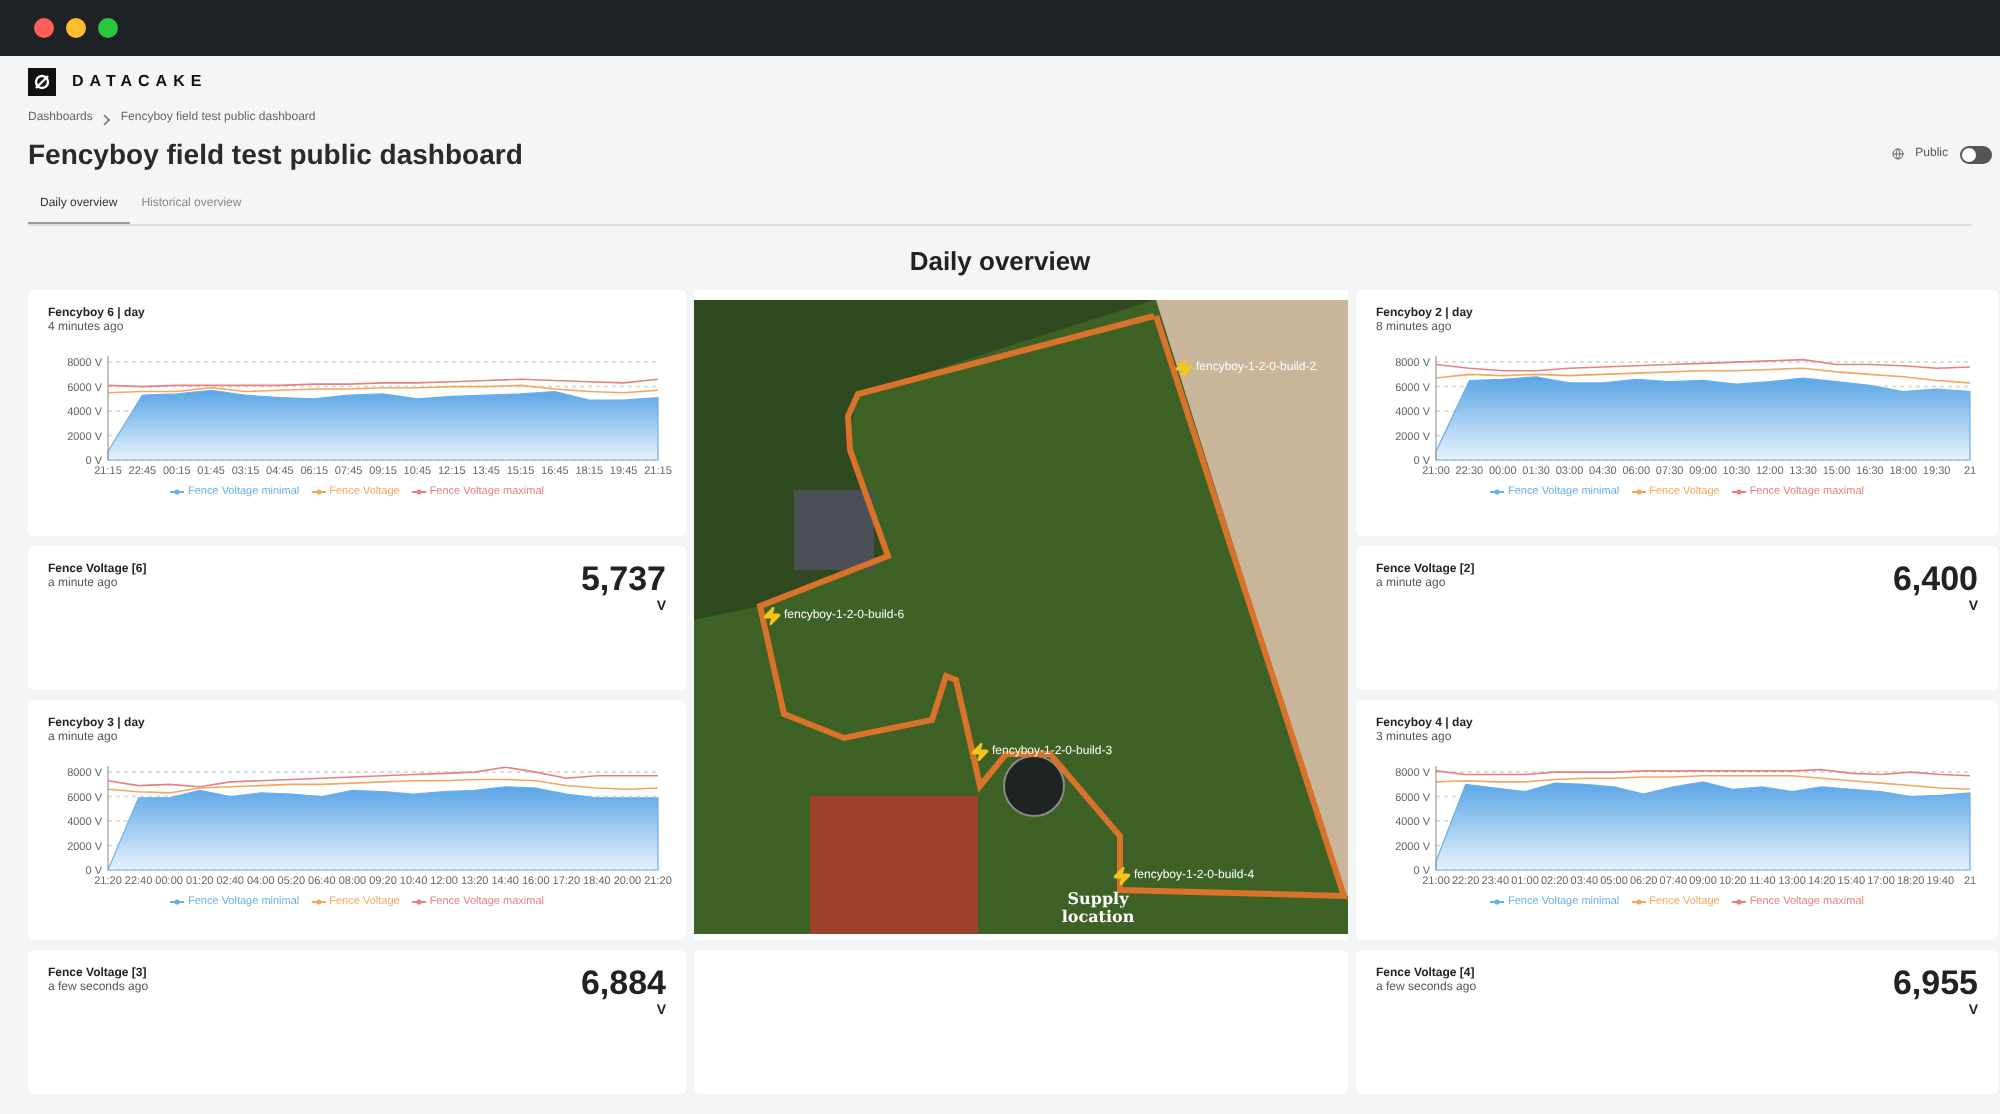 The image size is (2000, 1114). Describe the element at coordinates (42, 82) in the screenshot. I see `logo-icon` at that location.